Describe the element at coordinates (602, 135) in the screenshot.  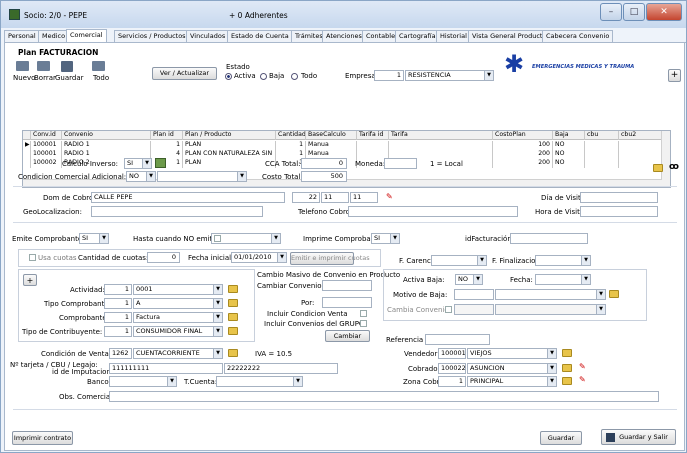
I see `col-cbu: cbu` at that location.